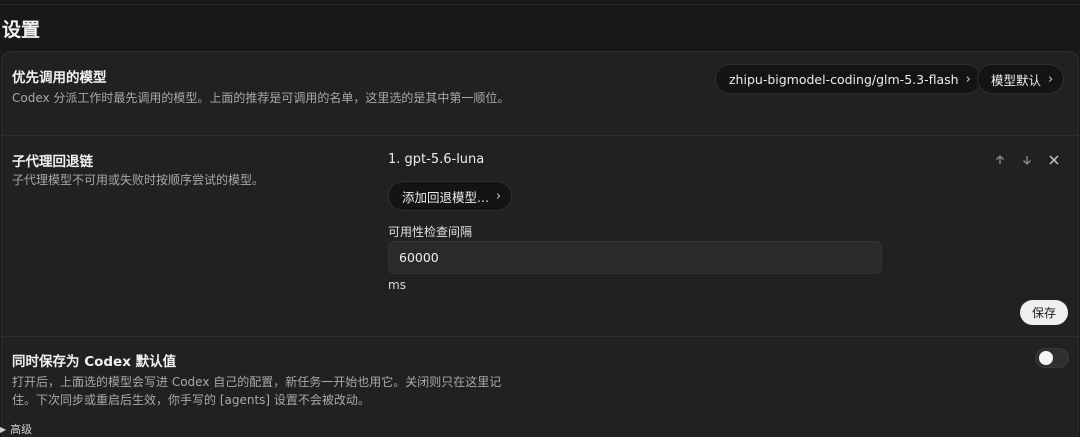  I want to click on arrow-down-icon, so click(1027, 160).